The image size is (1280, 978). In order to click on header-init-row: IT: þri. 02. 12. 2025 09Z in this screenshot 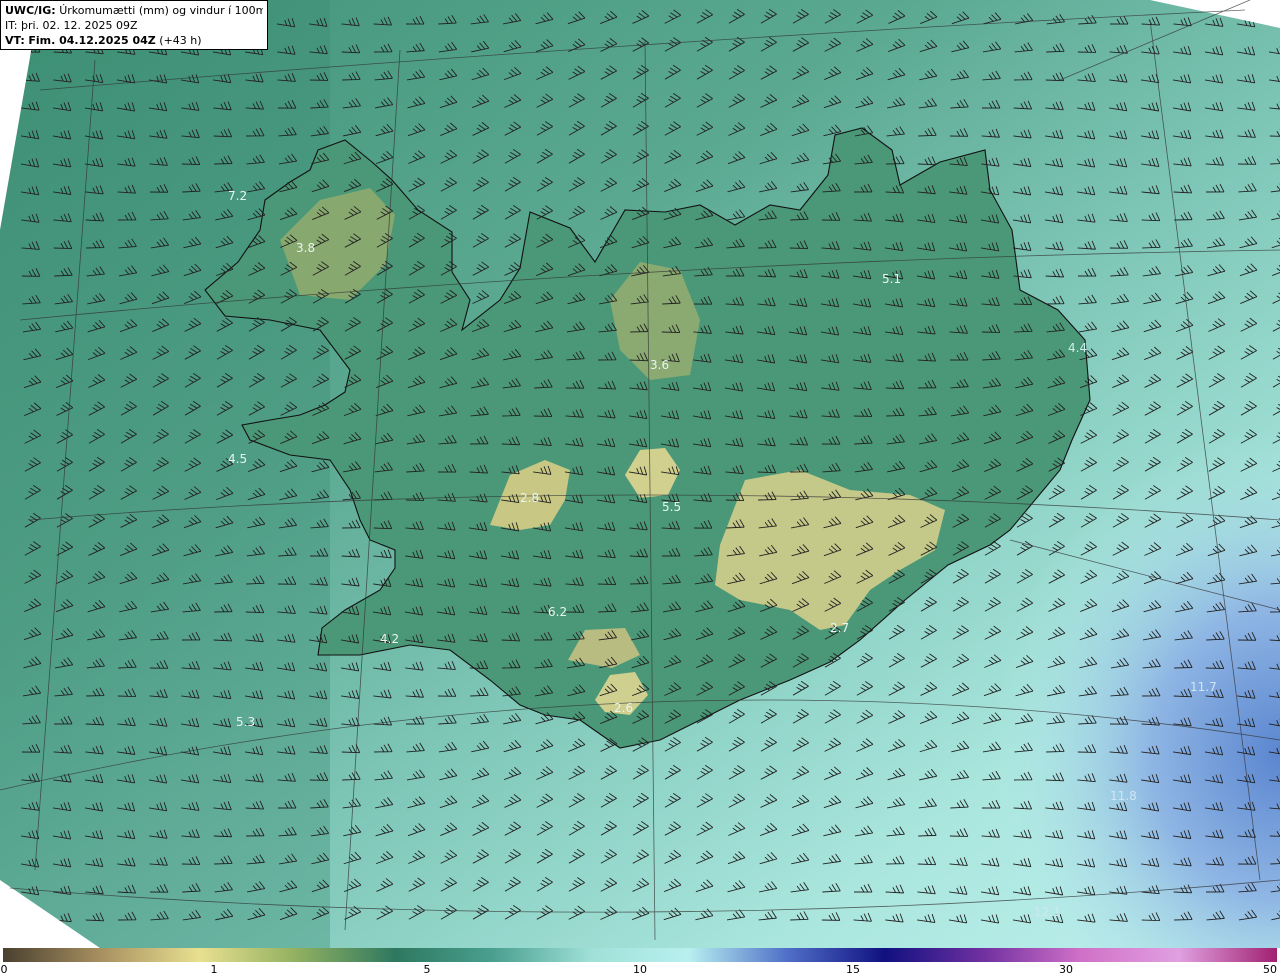, I will do `click(134, 25)`.